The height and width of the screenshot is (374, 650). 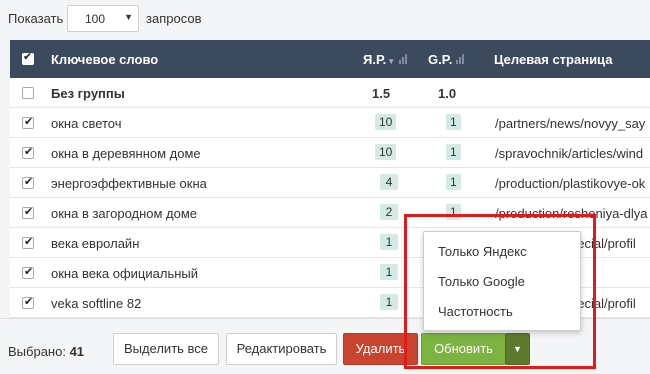 I want to click on selected-label: Выбрано:, so click(x=37, y=351).